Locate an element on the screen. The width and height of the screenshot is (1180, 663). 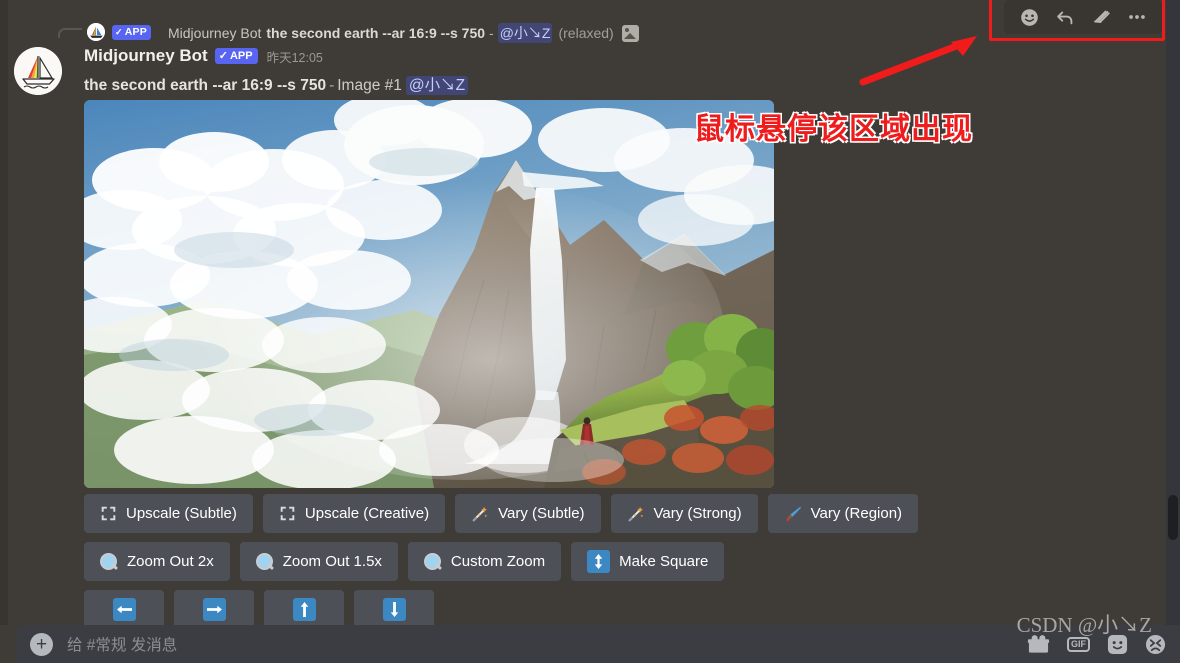
more-icon is located at coordinates (1137, 17).